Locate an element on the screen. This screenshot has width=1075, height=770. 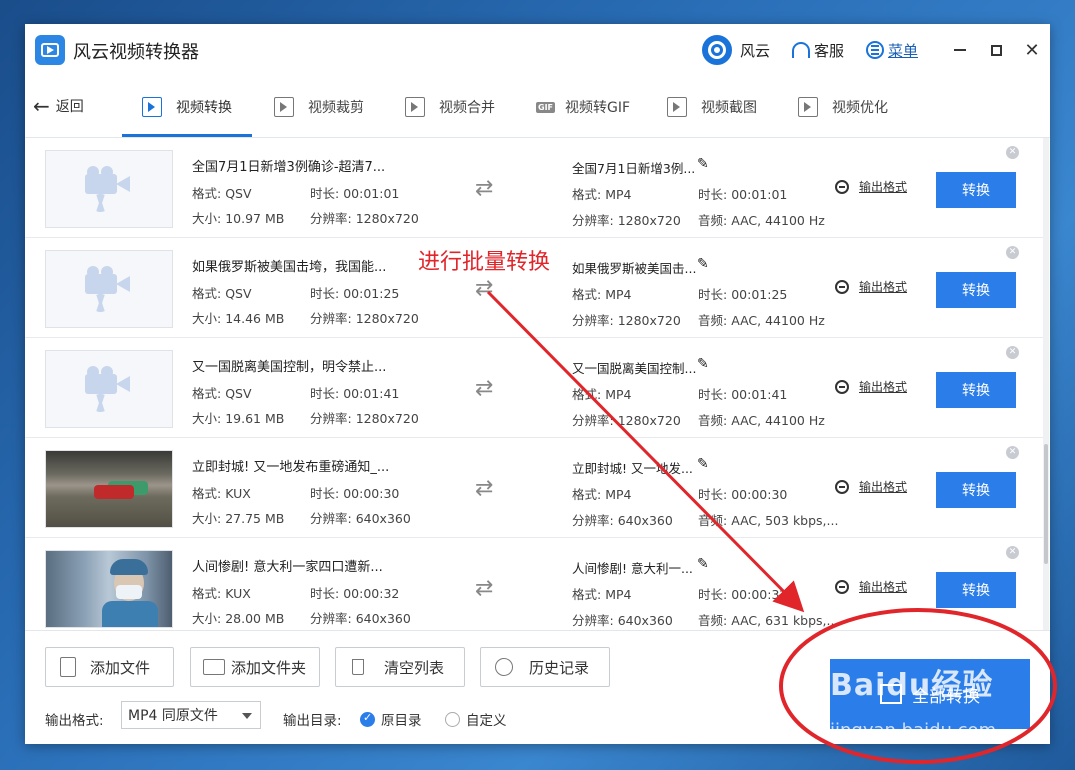
tab-video-optimize: 视频优化 is located at coordinates (843, 107).